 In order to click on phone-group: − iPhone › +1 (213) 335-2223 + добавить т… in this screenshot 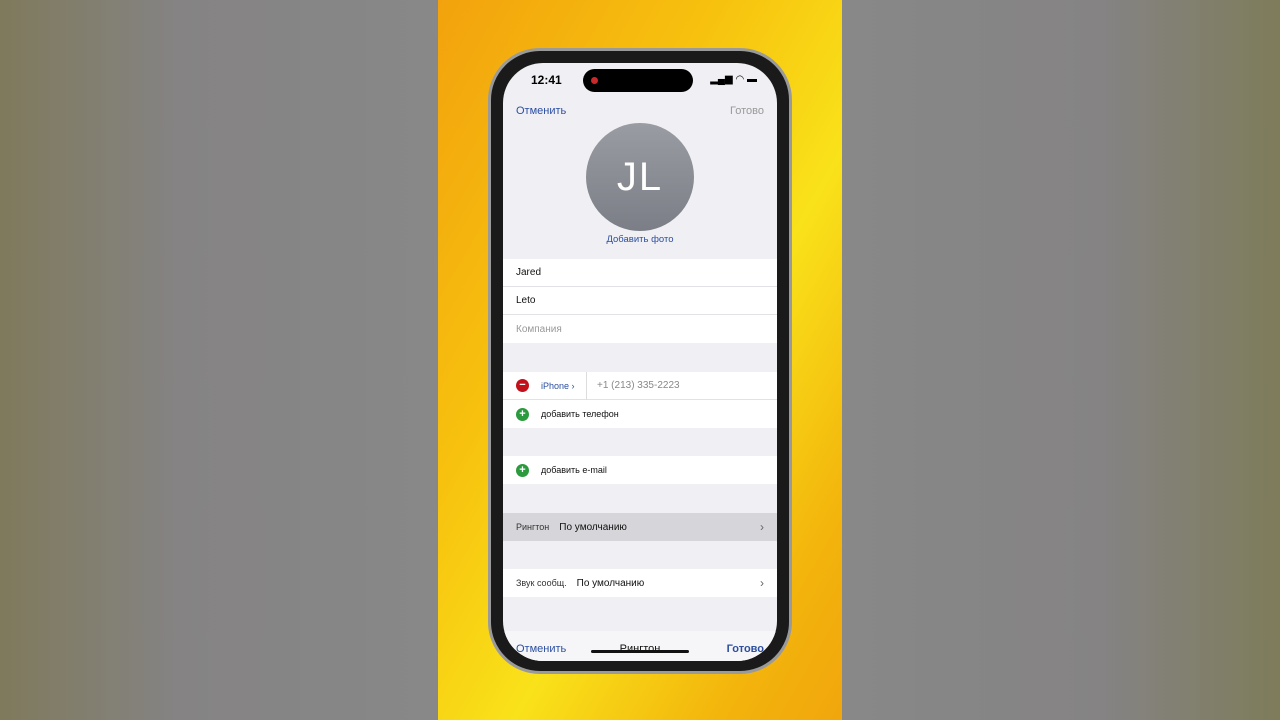, I will do `click(640, 399)`.